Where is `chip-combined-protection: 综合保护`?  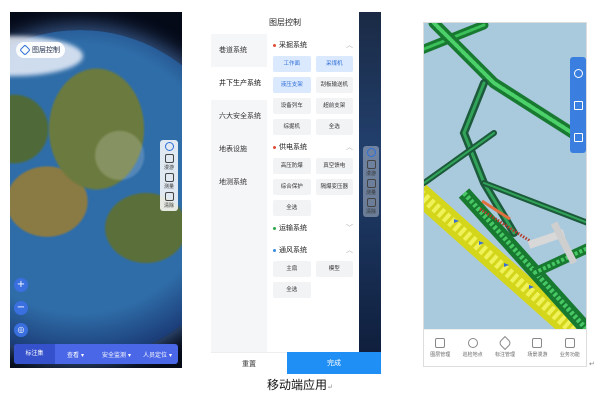 chip-combined-protection: 综合保护 is located at coordinates (292, 187).